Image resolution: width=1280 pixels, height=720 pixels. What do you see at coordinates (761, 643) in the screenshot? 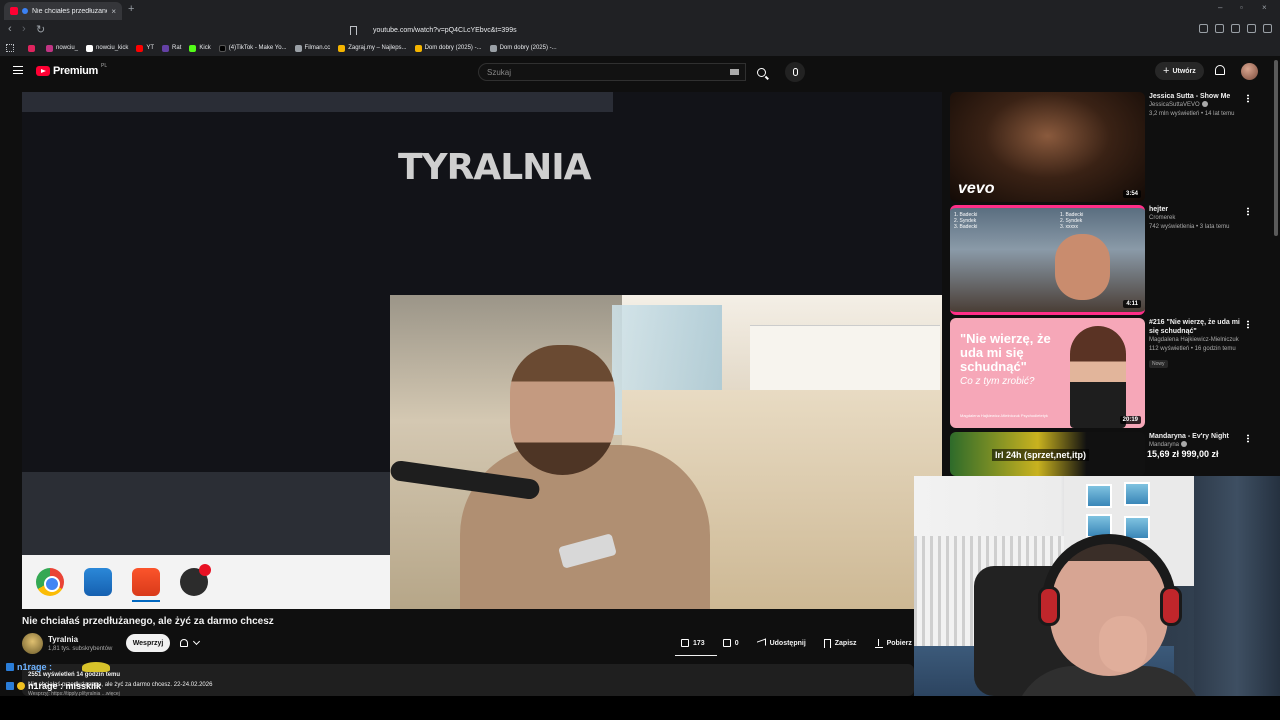
I see `share-icon` at bounding box center [761, 643].